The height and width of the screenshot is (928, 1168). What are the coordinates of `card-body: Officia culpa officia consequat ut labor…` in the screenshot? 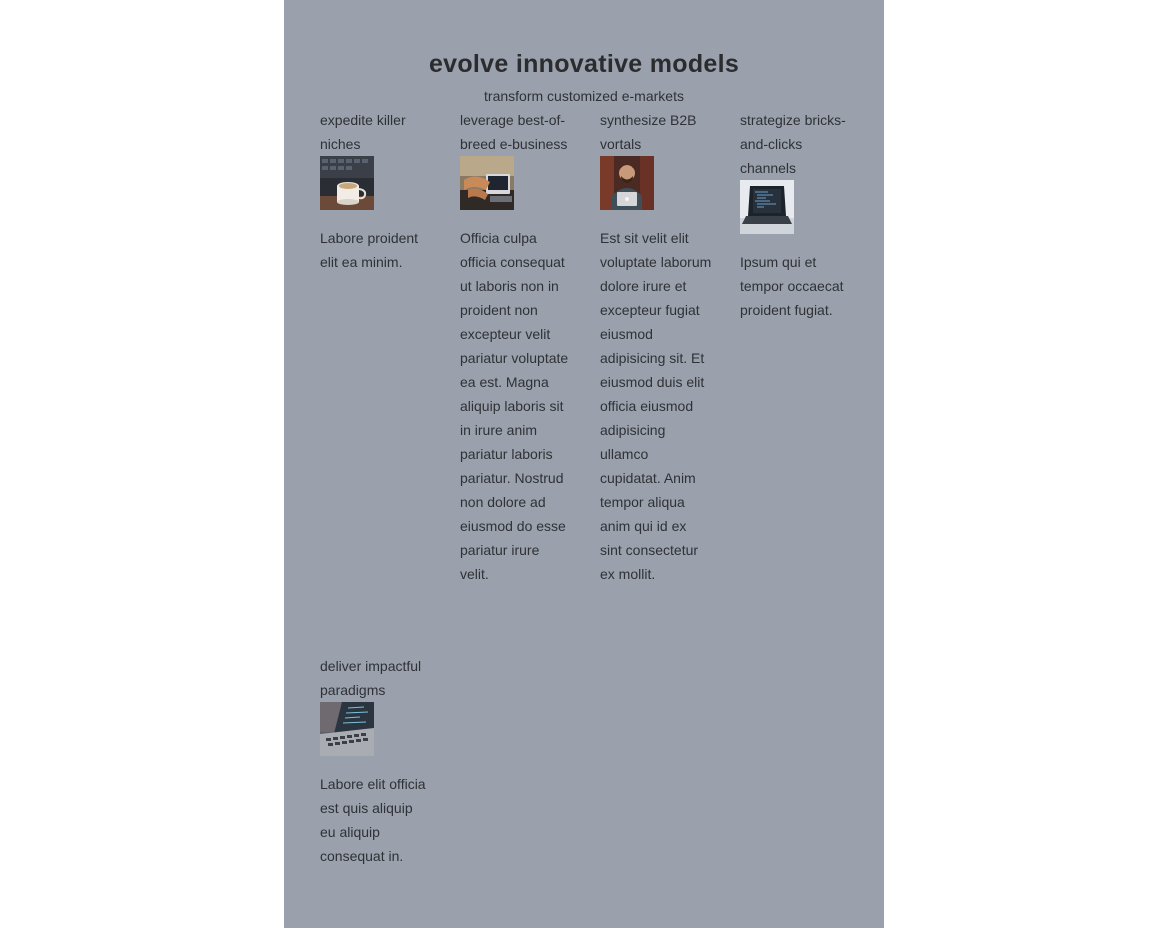 It's located at (514, 406).